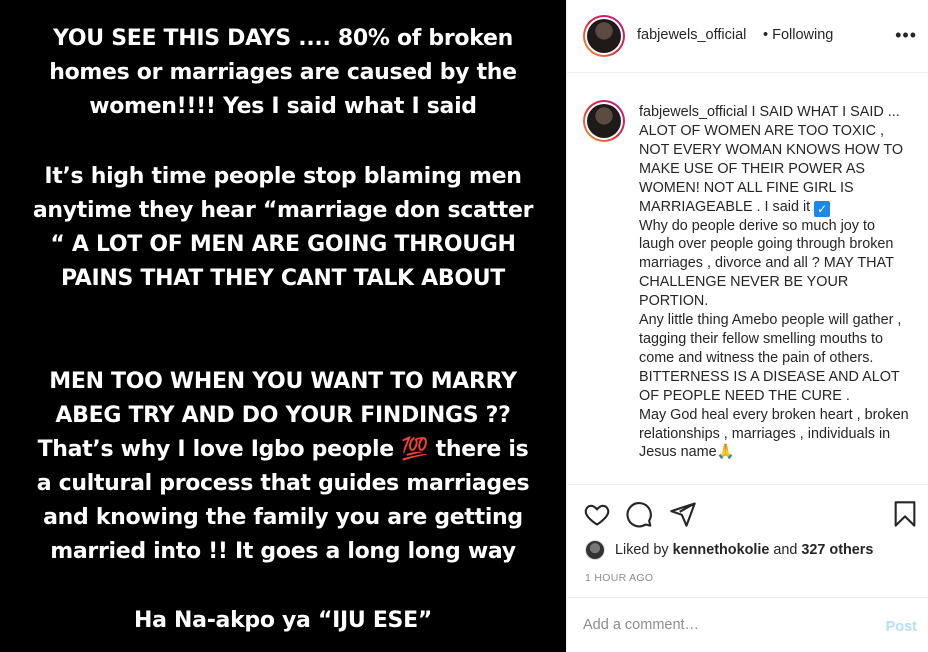  I want to click on comment-icon, so click(639, 514).